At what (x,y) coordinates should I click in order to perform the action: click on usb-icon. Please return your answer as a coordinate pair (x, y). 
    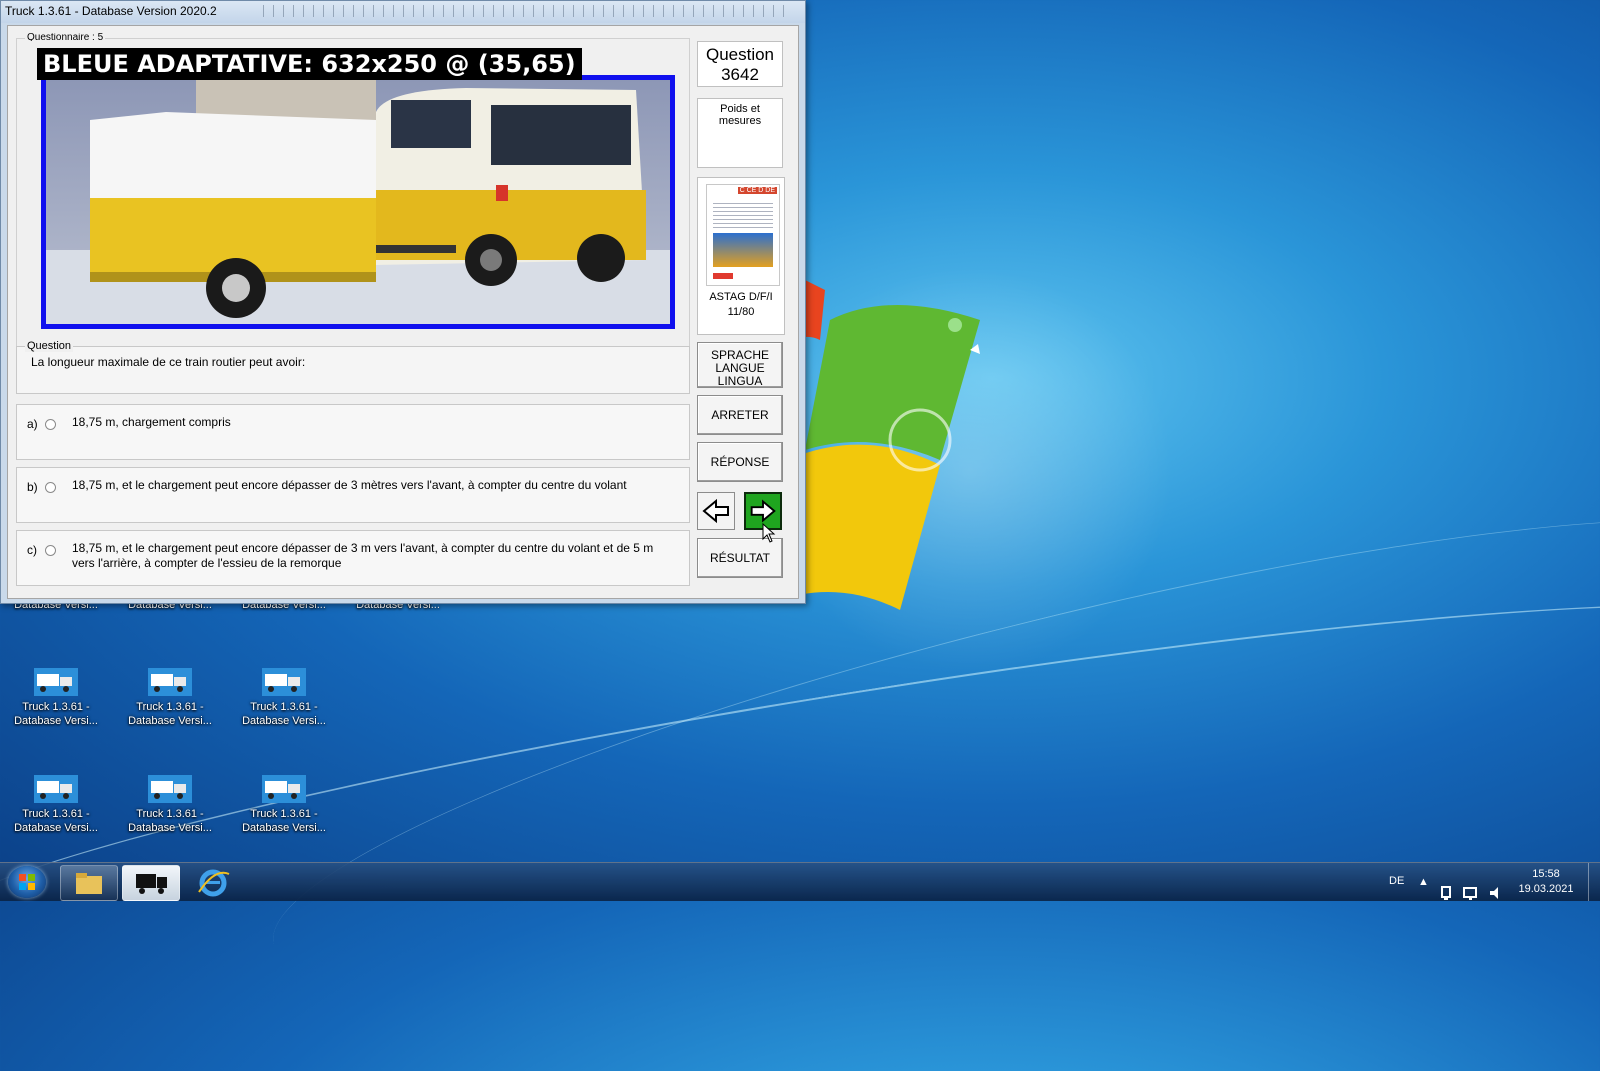
    Looking at the image, I should click on (1446, 893).